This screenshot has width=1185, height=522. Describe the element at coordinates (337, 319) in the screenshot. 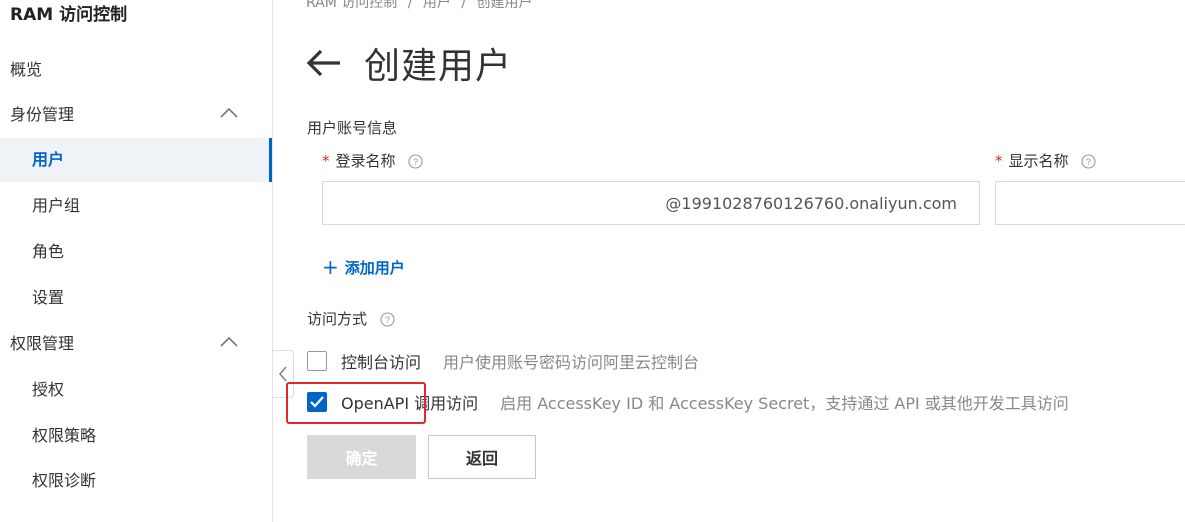

I see `access-method-label-text: 访问方式` at that location.